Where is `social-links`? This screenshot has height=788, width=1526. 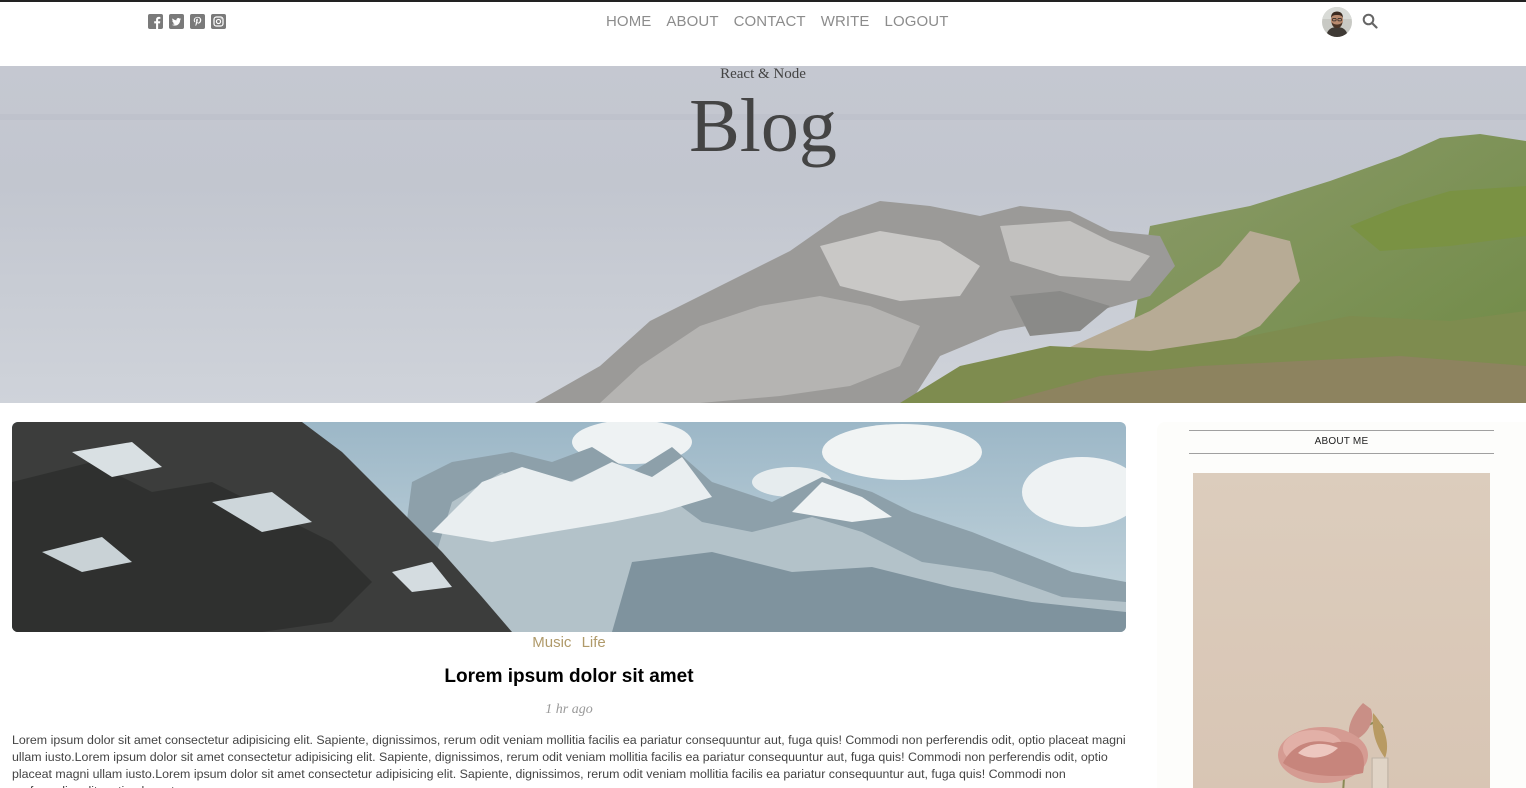 social-links is located at coordinates (187, 21).